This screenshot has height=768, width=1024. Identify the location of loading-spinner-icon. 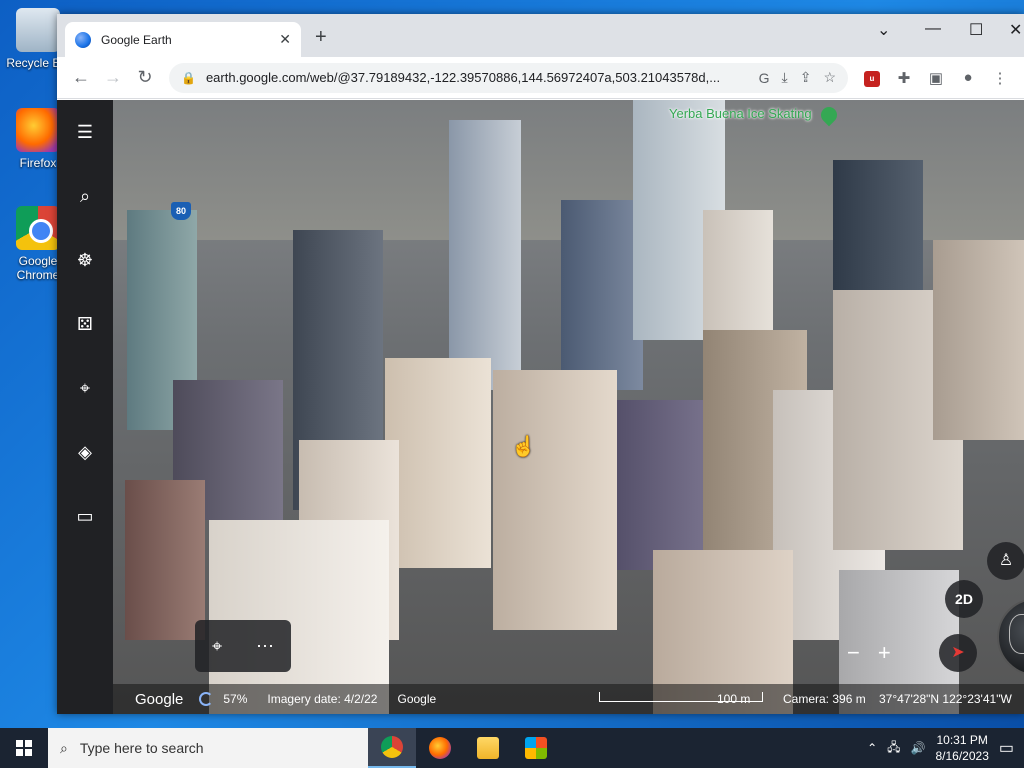
(206, 699).